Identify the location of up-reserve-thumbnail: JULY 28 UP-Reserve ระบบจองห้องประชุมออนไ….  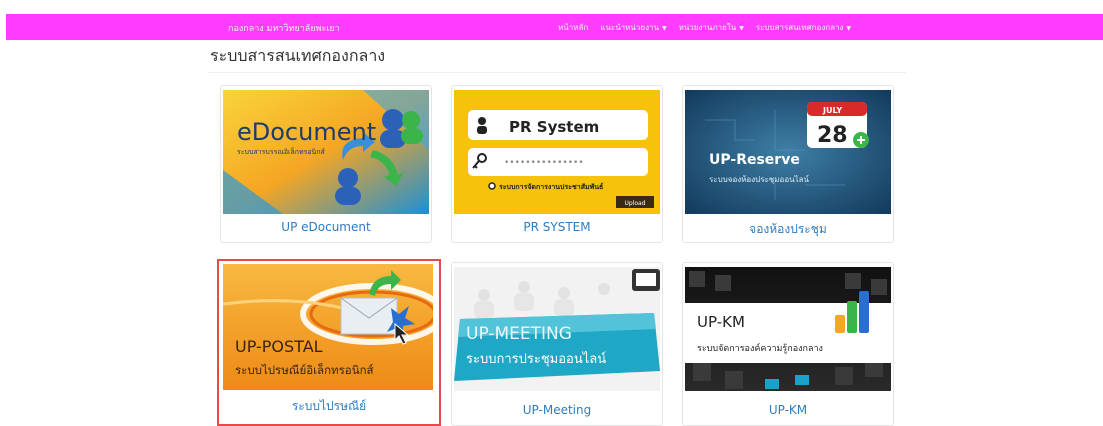
(788, 152).